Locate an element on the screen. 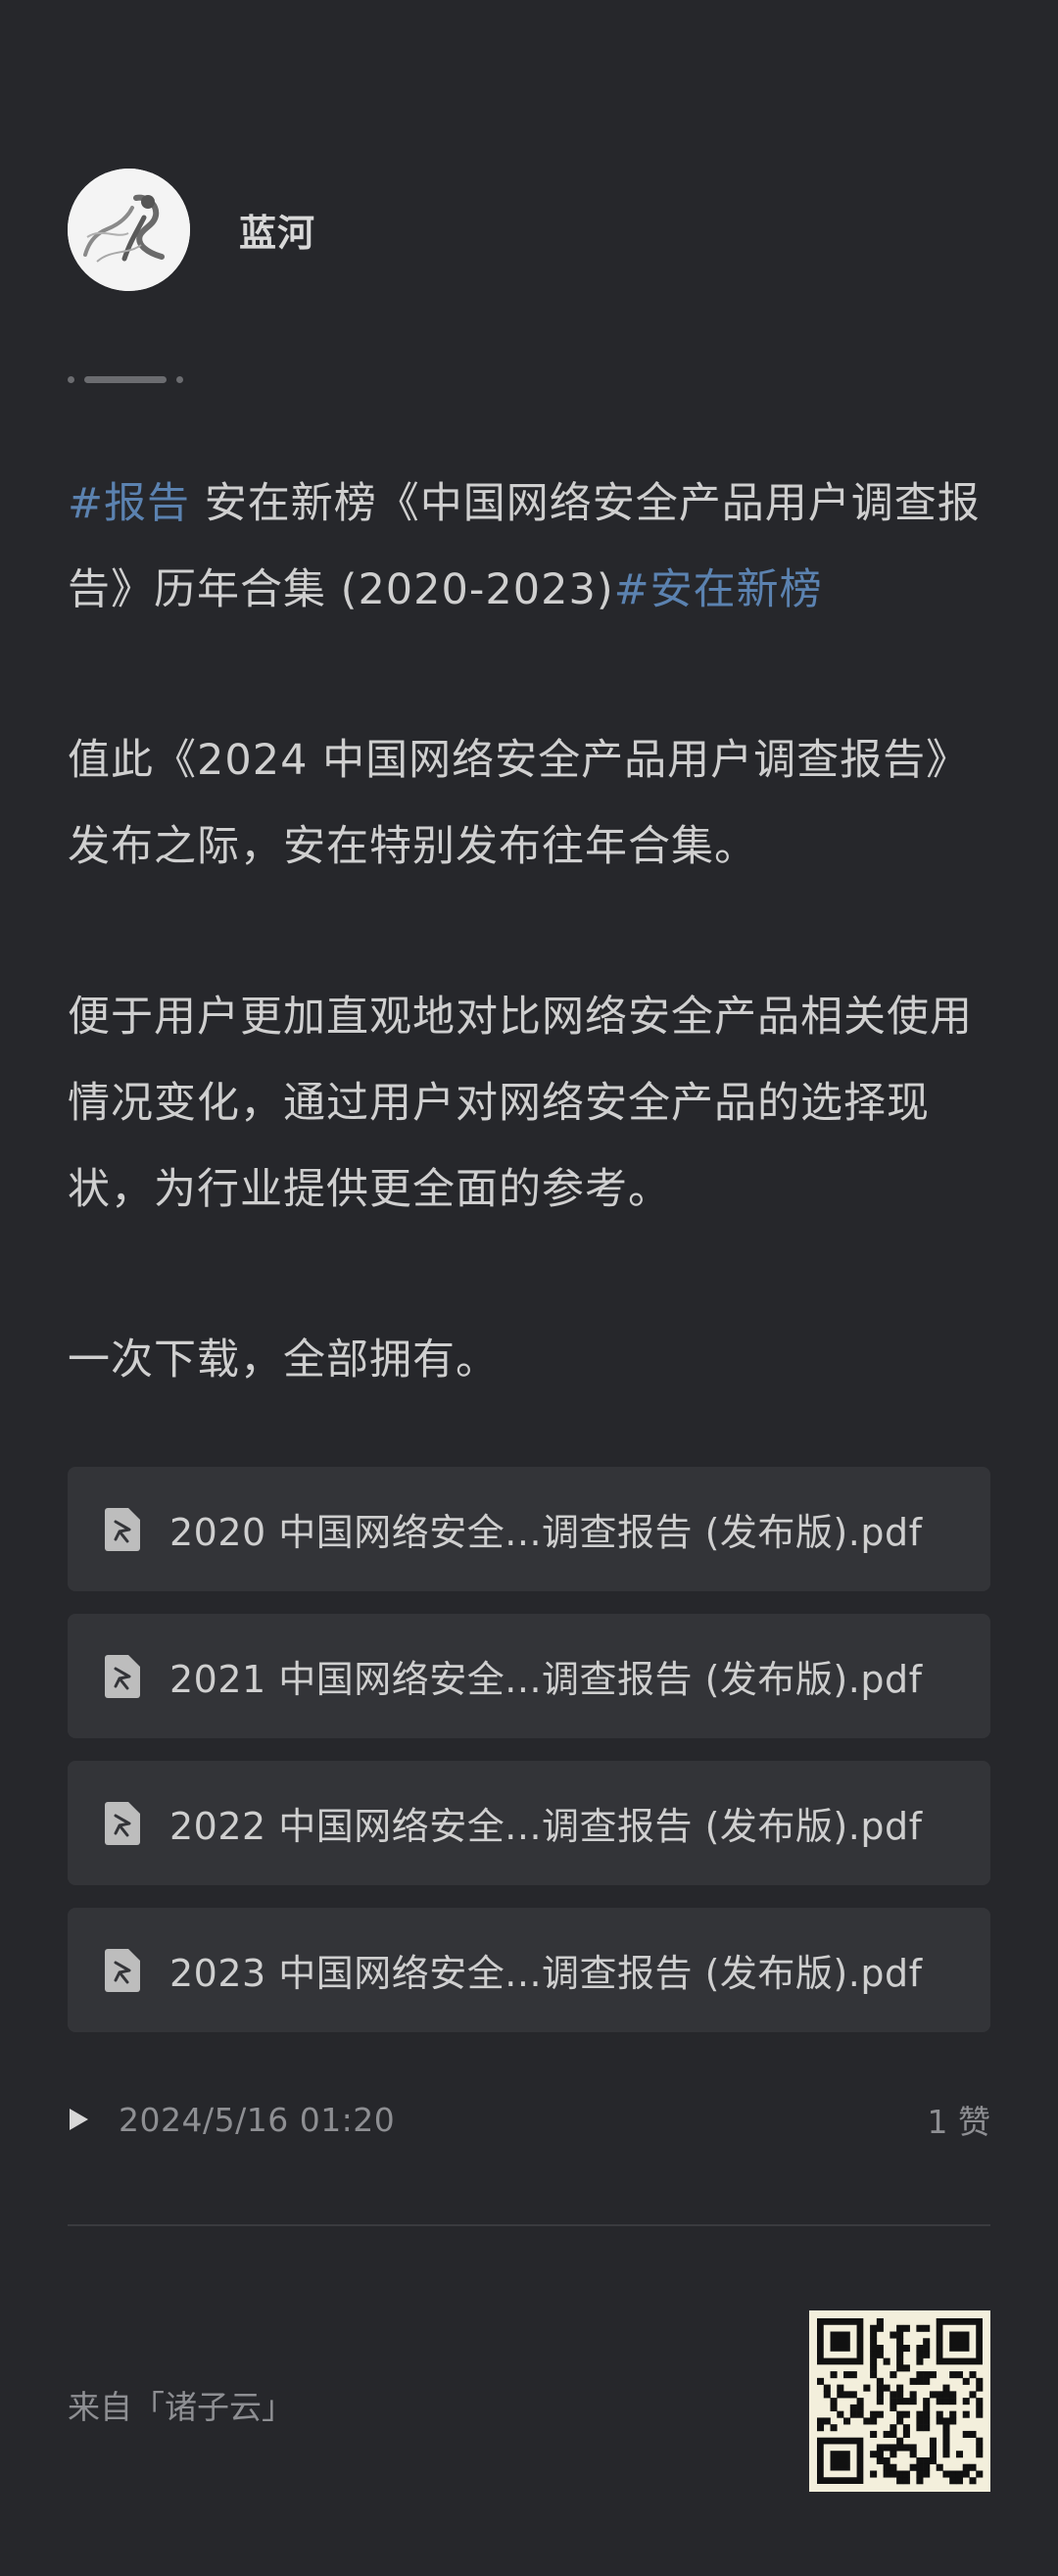  post-paragraph-2: 值此《2024 中国网络安全产品用户调查报告》发布之际，安在特别发布往年合集。 is located at coordinates (519, 803).